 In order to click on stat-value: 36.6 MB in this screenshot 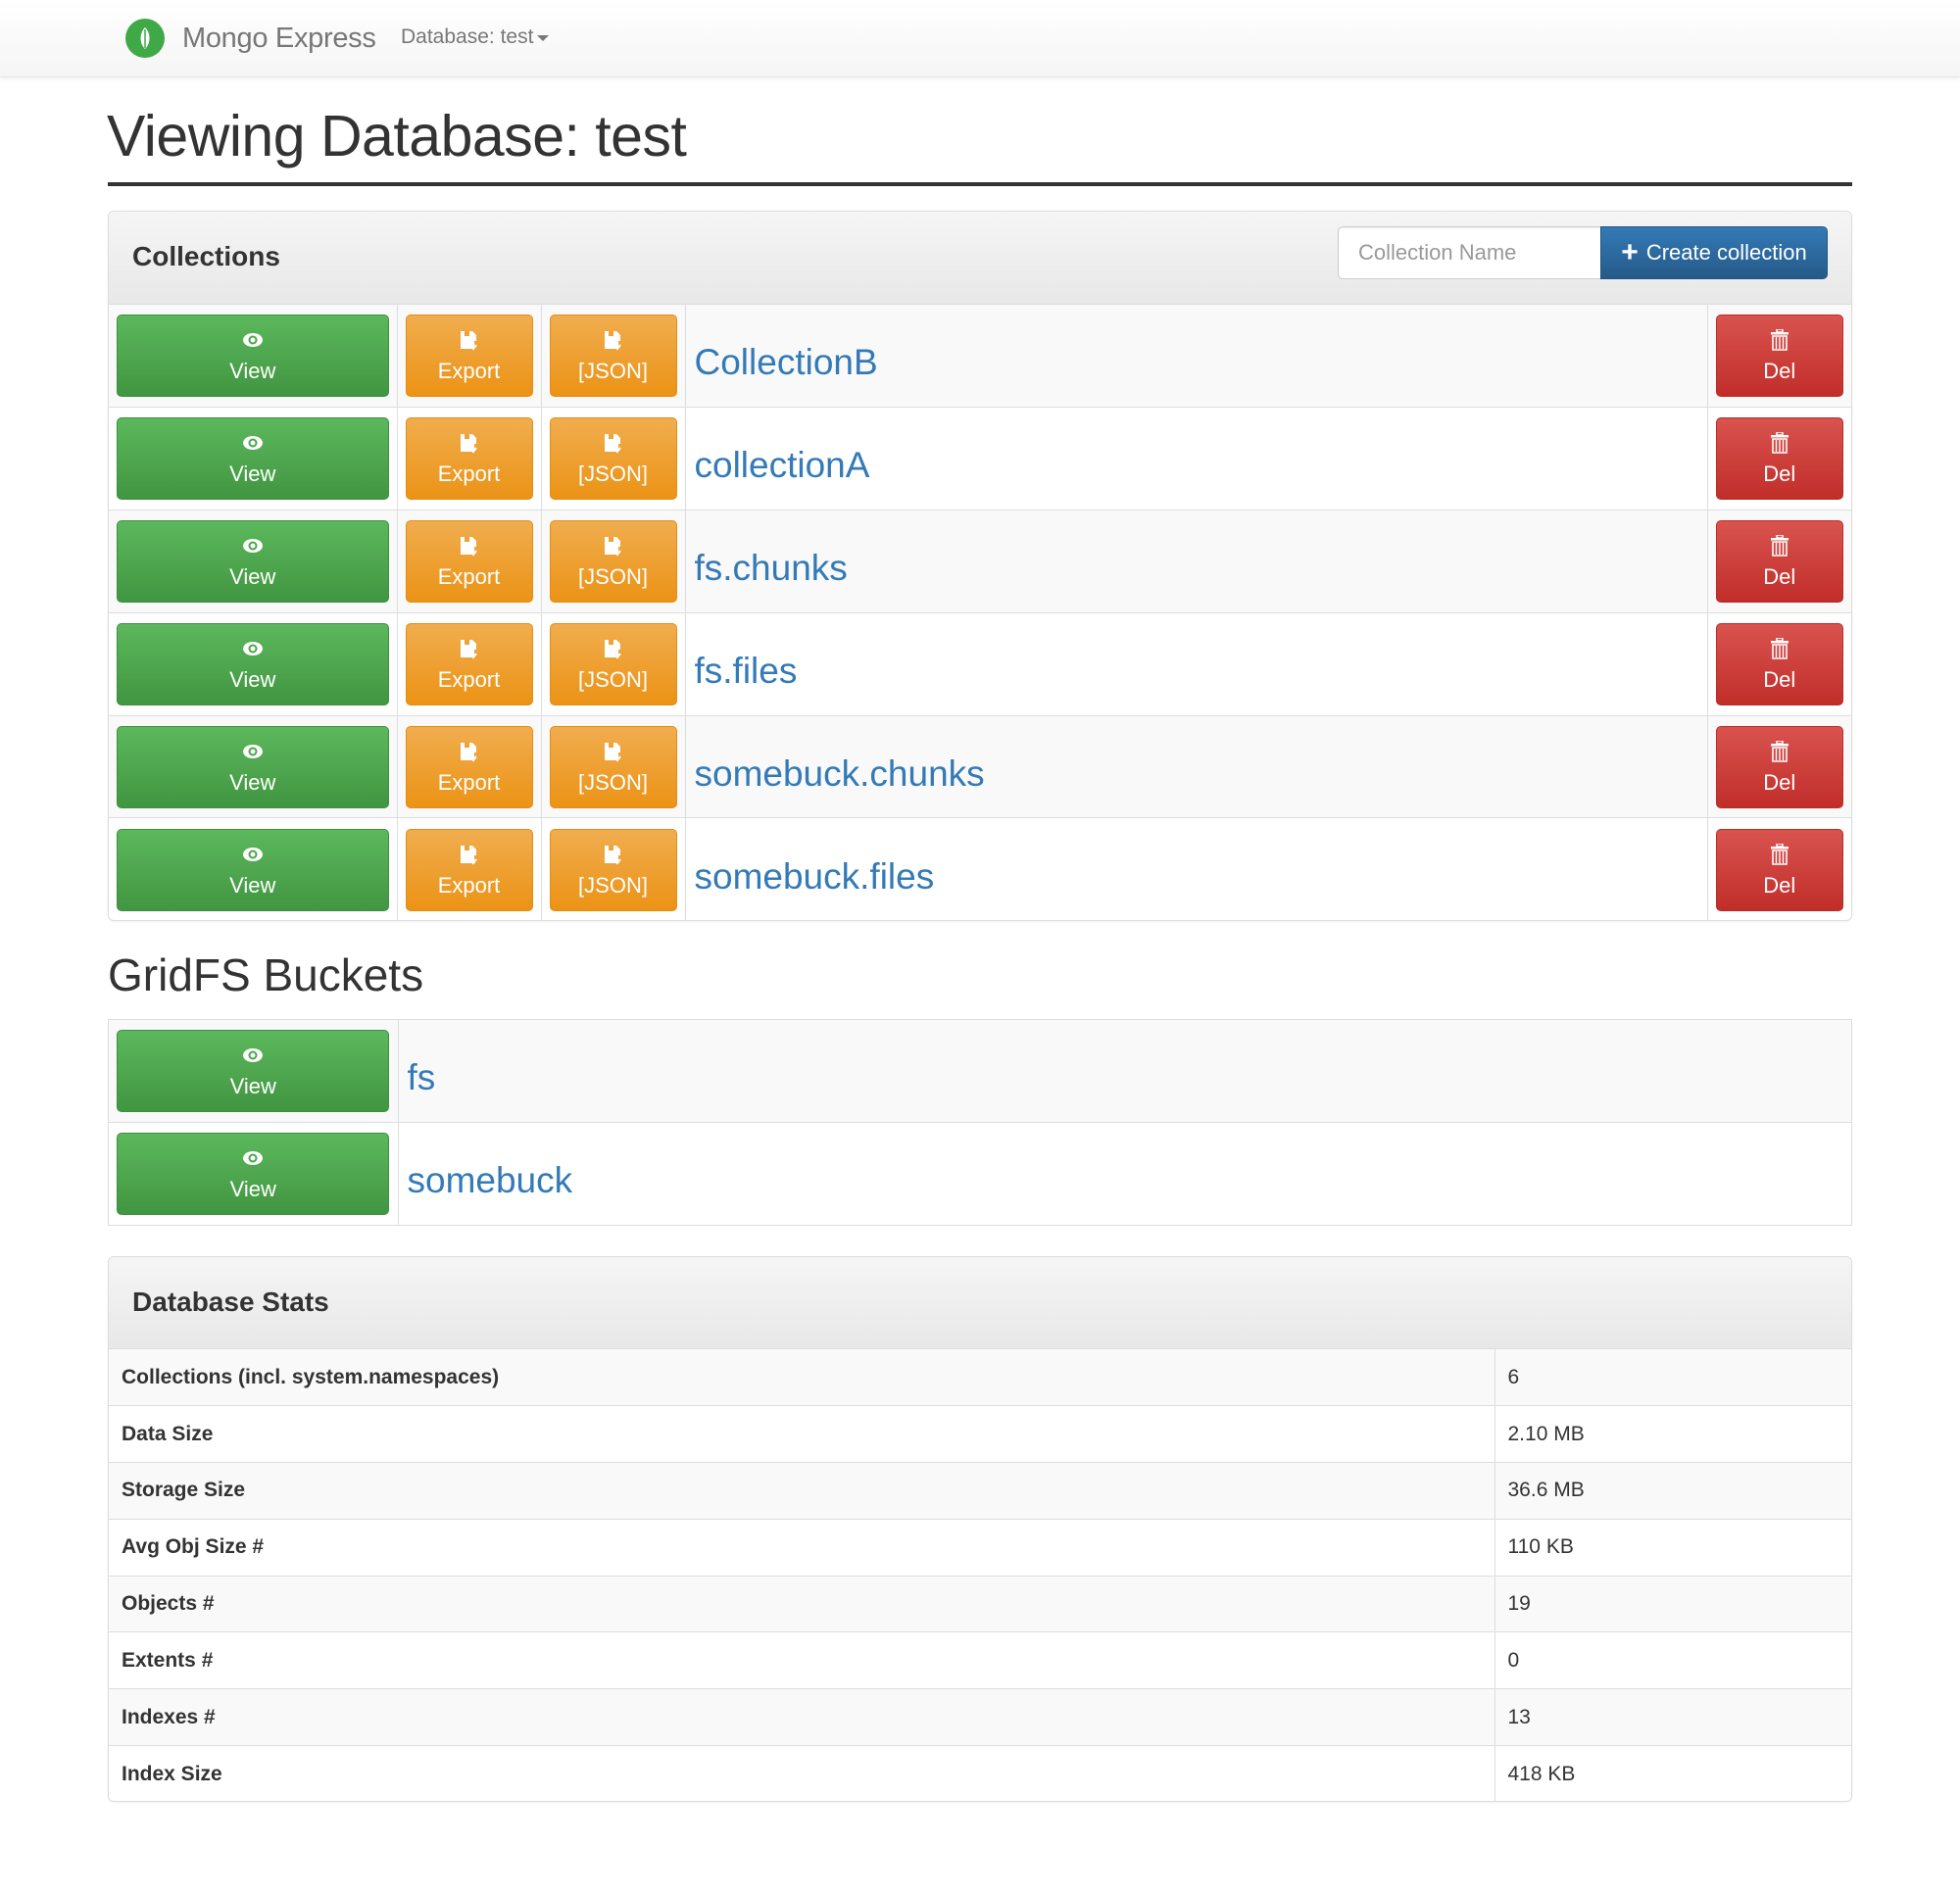, I will do `click(1672, 1491)`.